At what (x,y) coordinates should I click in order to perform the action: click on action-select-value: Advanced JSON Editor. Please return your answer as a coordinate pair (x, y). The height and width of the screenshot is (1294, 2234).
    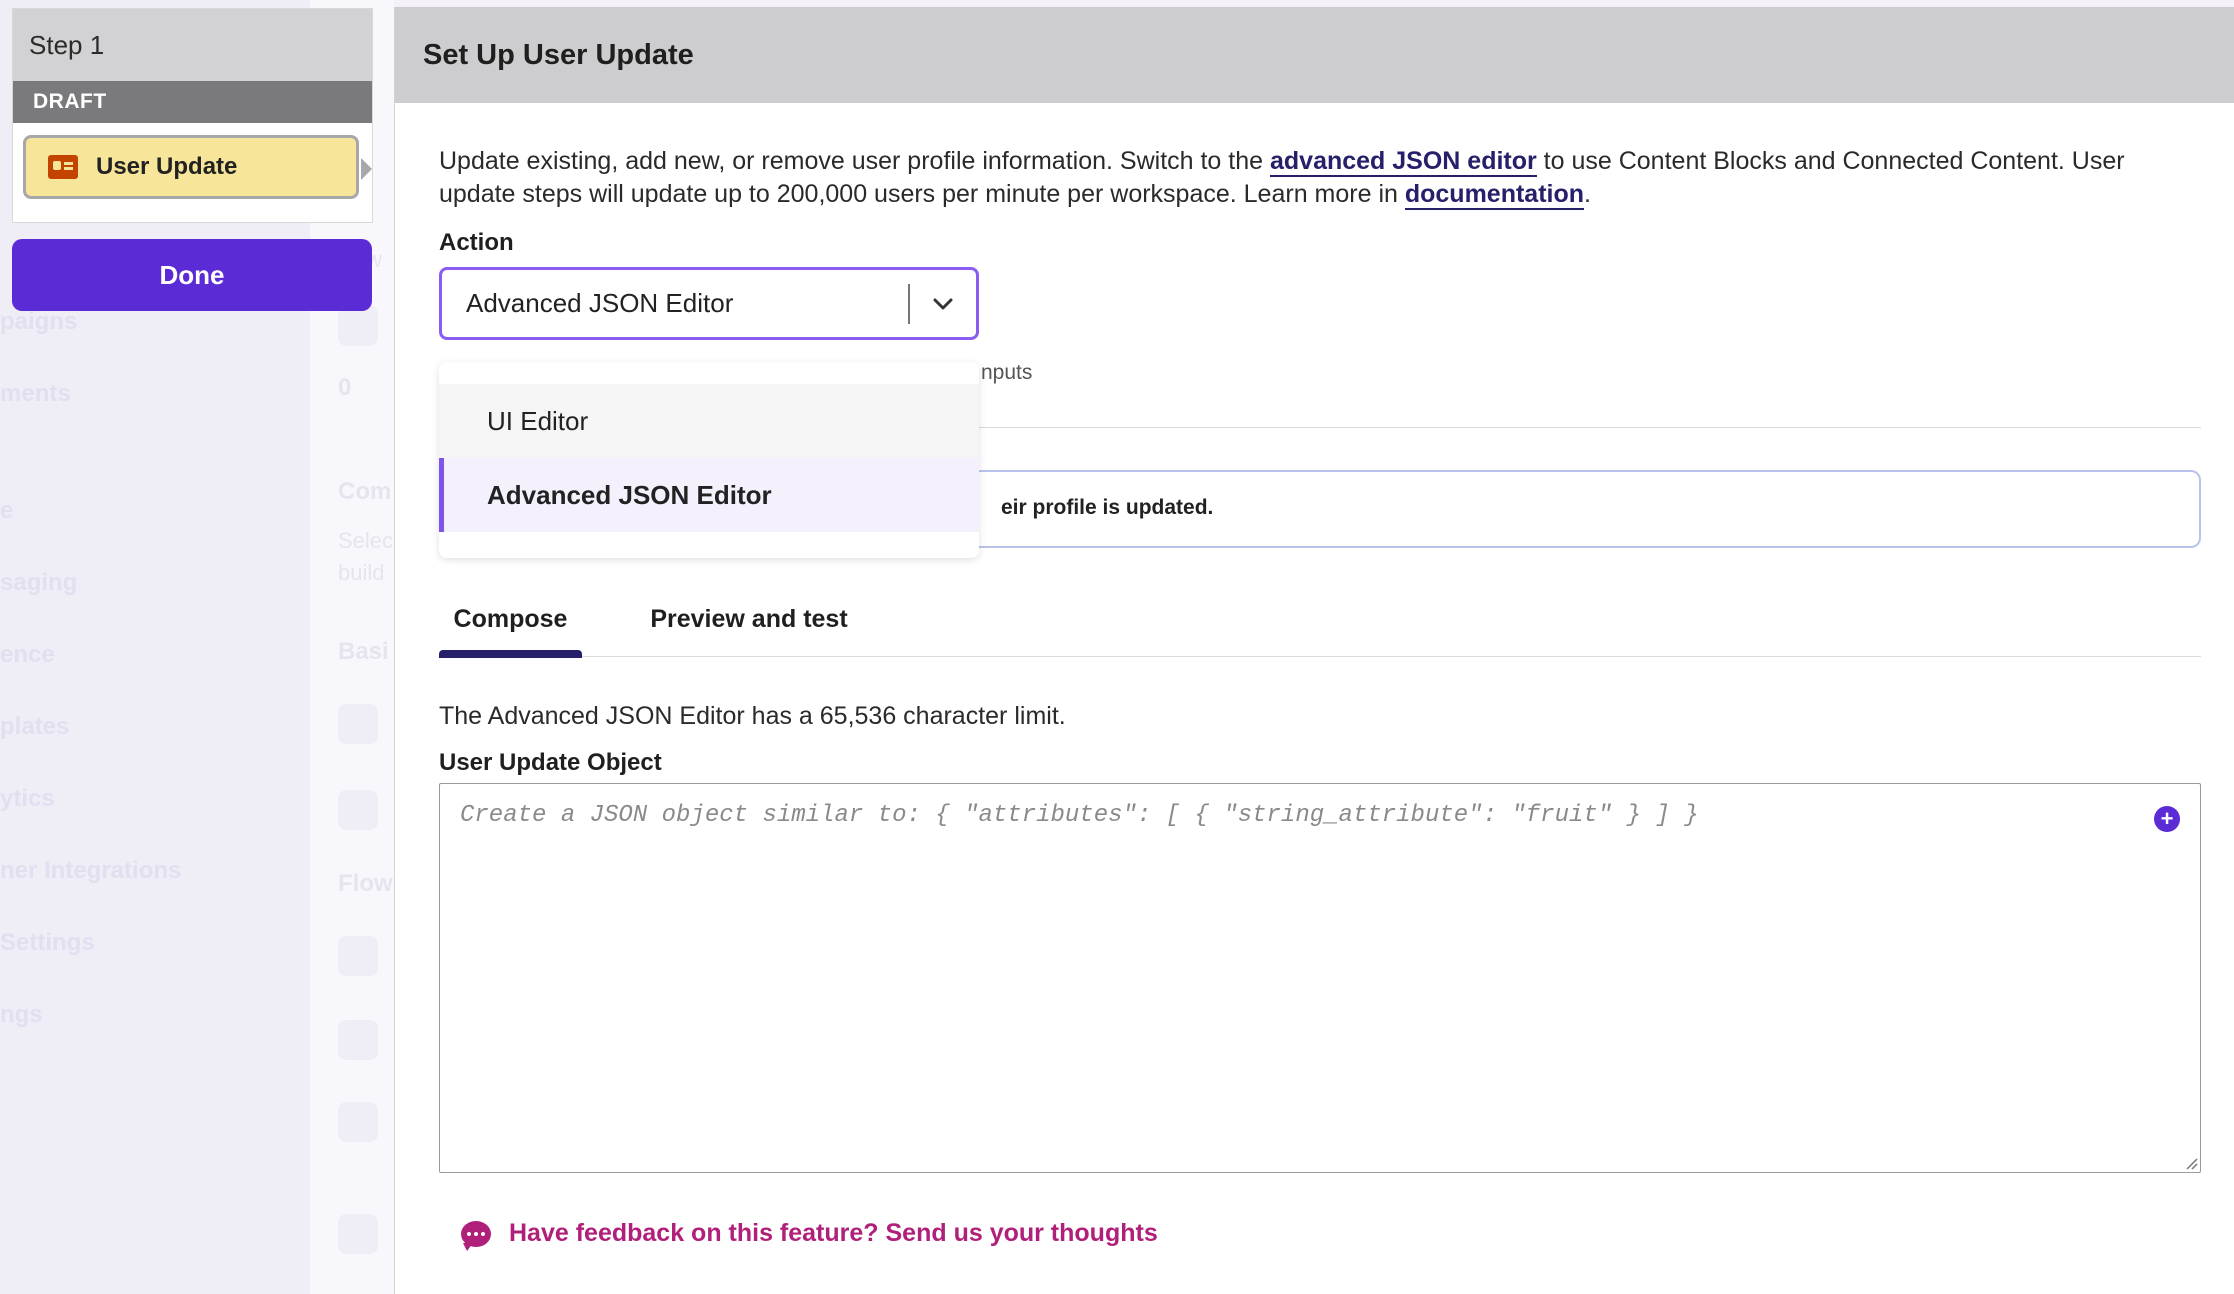
    Looking at the image, I should click on (600, 303).